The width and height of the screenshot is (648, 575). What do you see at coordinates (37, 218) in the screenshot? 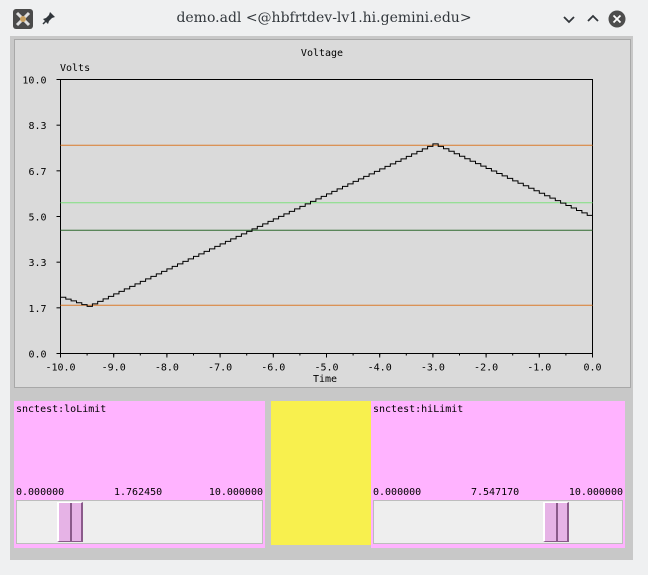
I see `y-tick-label: 5.0` at bounding box center [37, 218].